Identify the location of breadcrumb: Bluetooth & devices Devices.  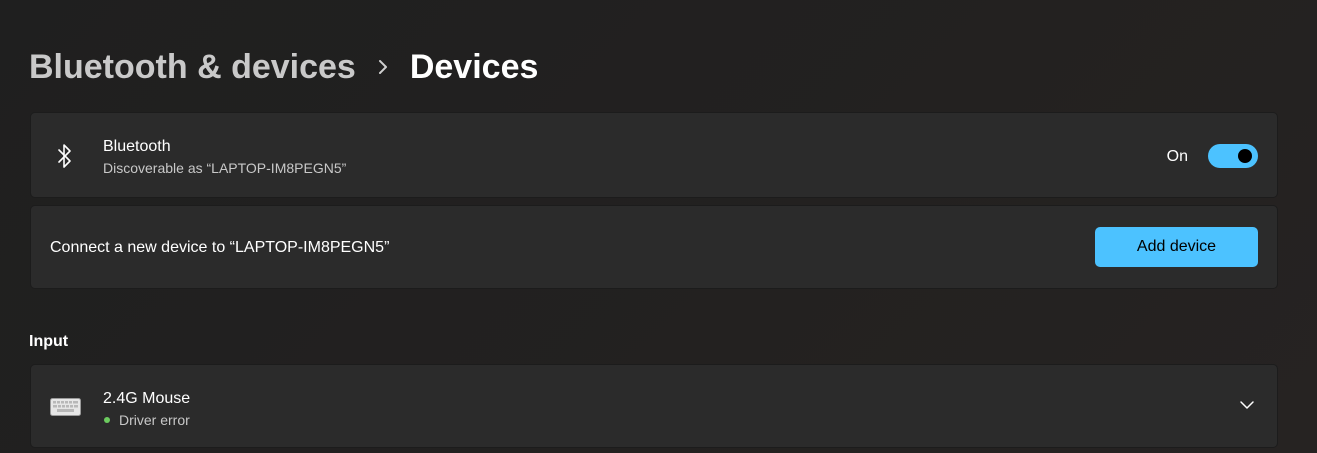
(283, 67).